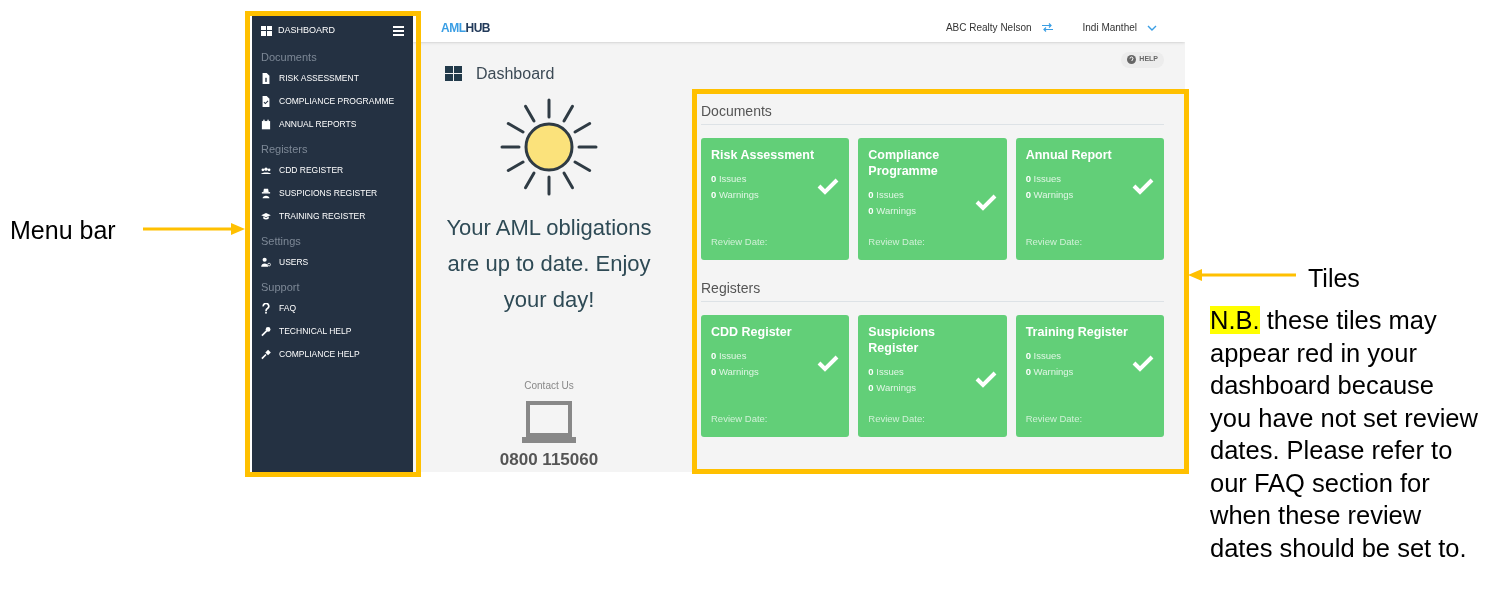 The height and width of the screenshot is (601, 1498). I want to click on sidebar-item: FAQ, so click(332, 308).